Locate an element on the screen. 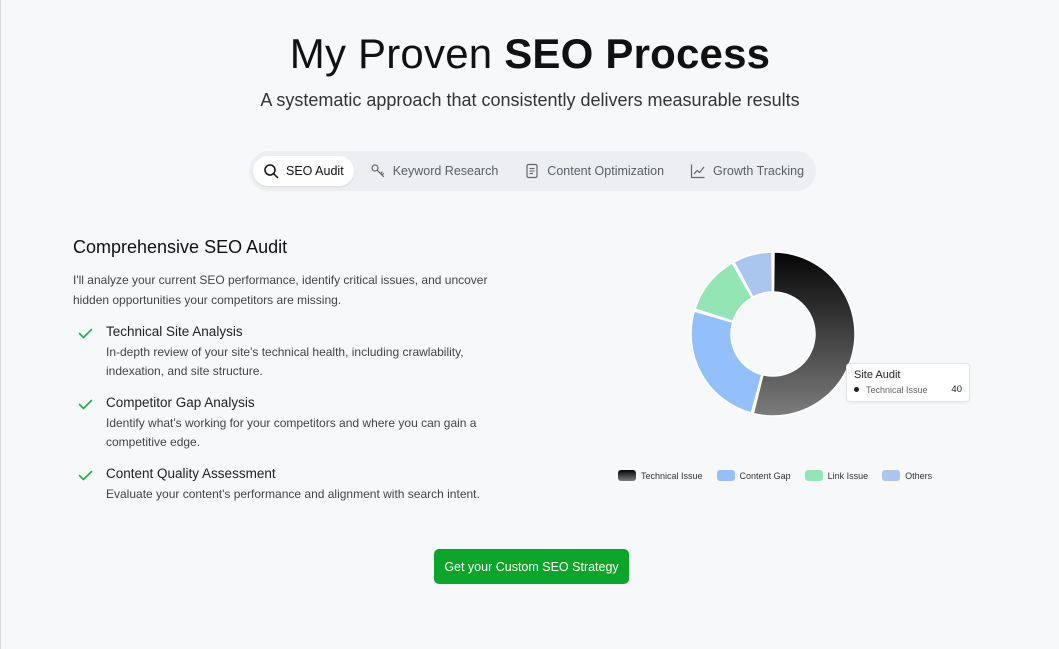 The height and width of the screenshot is (649, 1059). tab-seo-audit: SEO Audit is located at coordinates (303, 171).